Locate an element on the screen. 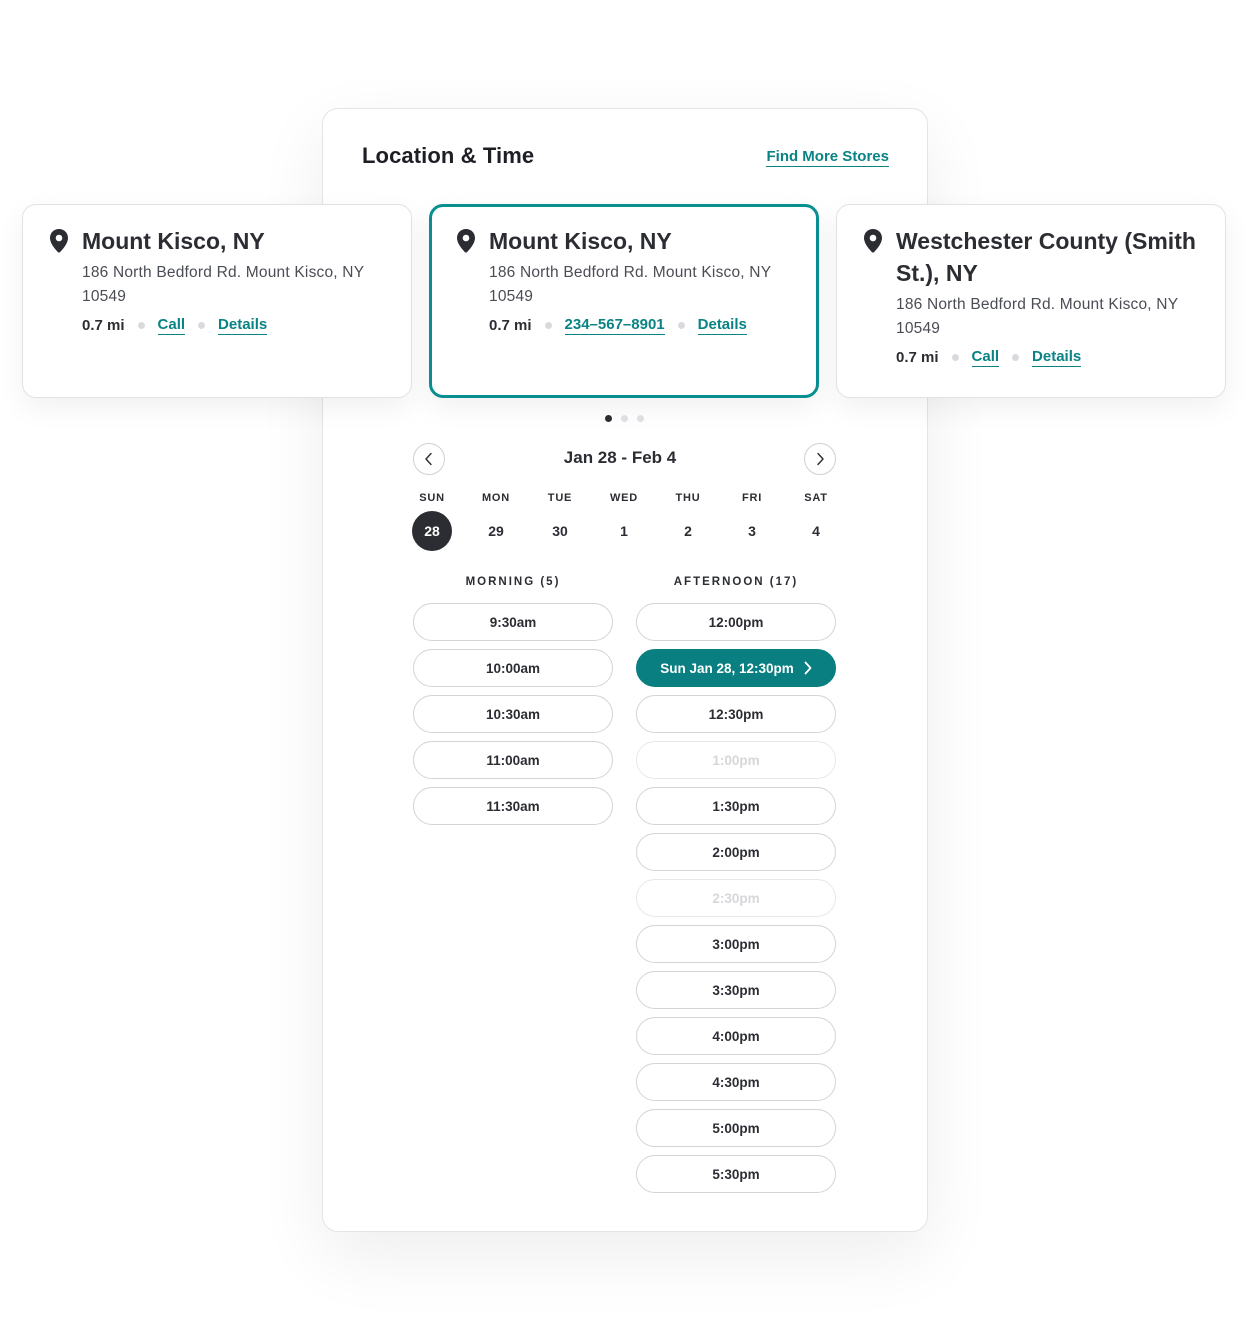  date-button: 4 is located at coordinates (816, 531).